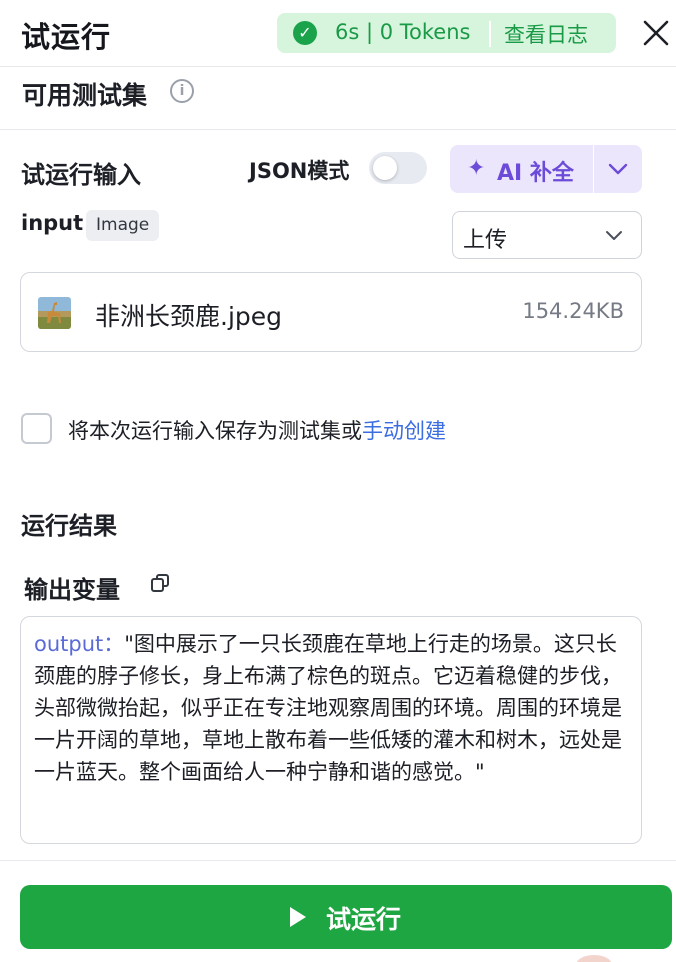 This screenshot has height=962, width=676. I want to click on uploaded-file-card: 非洲长颈鹿.jpeg 154.24KB, so click(331, 312).